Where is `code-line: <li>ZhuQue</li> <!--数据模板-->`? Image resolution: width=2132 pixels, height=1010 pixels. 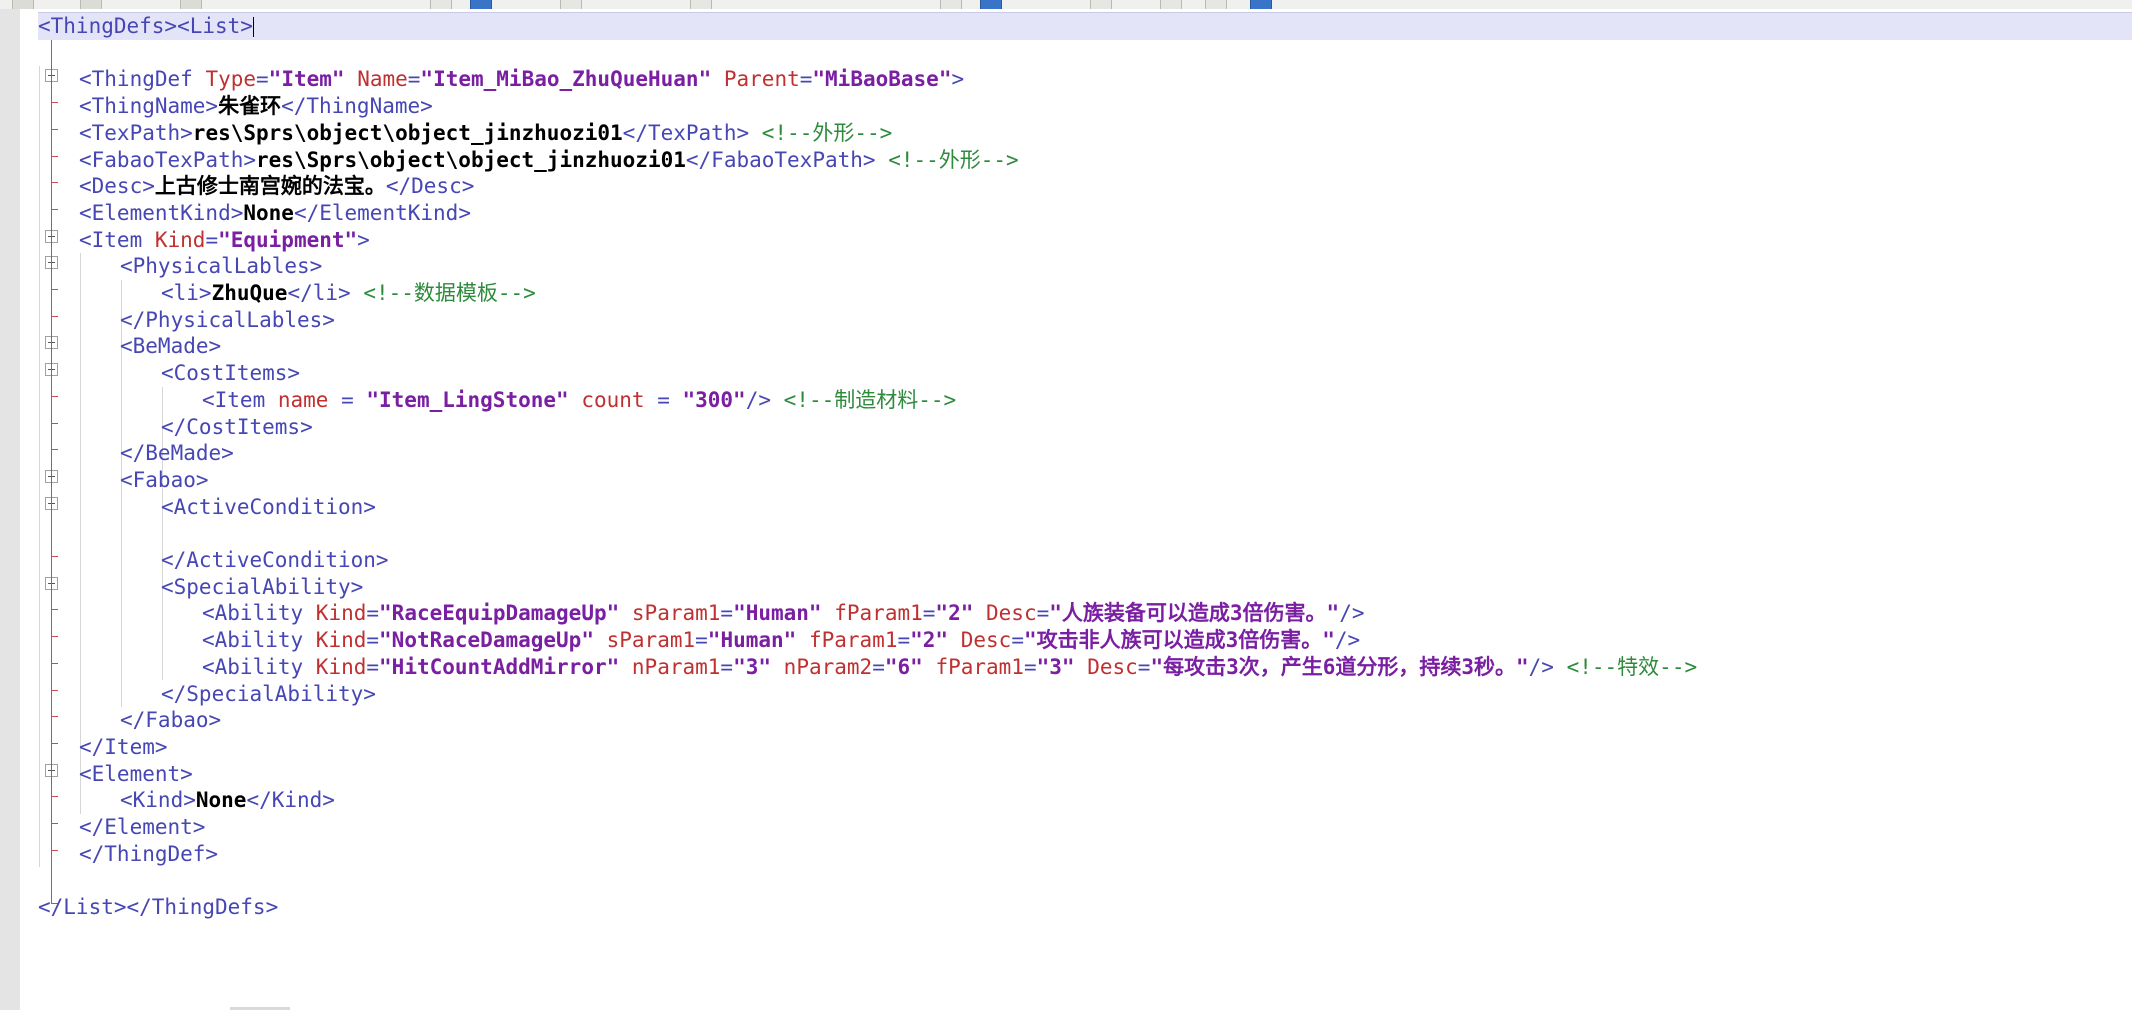 code-line: <li>ZhuQue</li> <!--数据模板--> is located at coordinates (1085, 293).